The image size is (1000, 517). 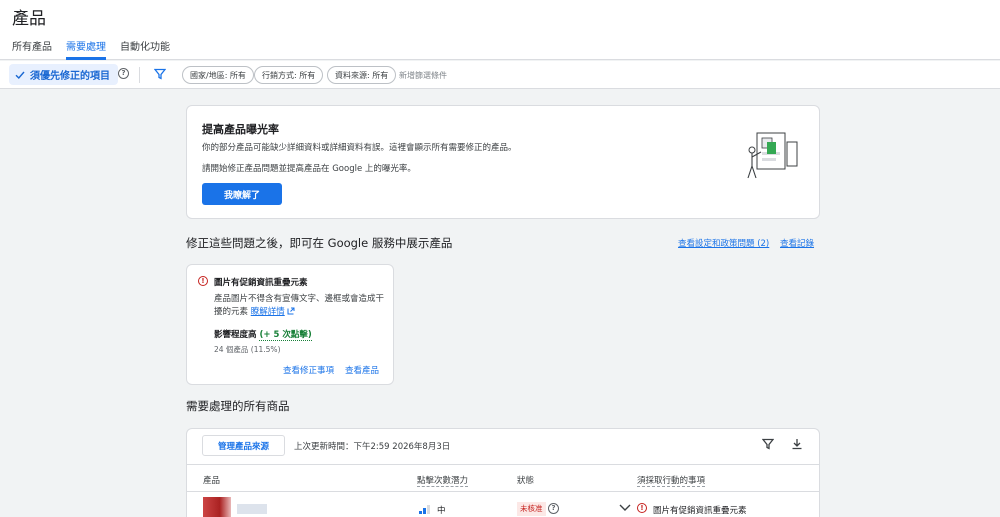 What do you see at coordinates (309, 169) in the screenshot?
I see `promo-subtext: 請開始修正產品問題並提高產品在 Google 上的曝光率。` at bounding box center [309, 169].